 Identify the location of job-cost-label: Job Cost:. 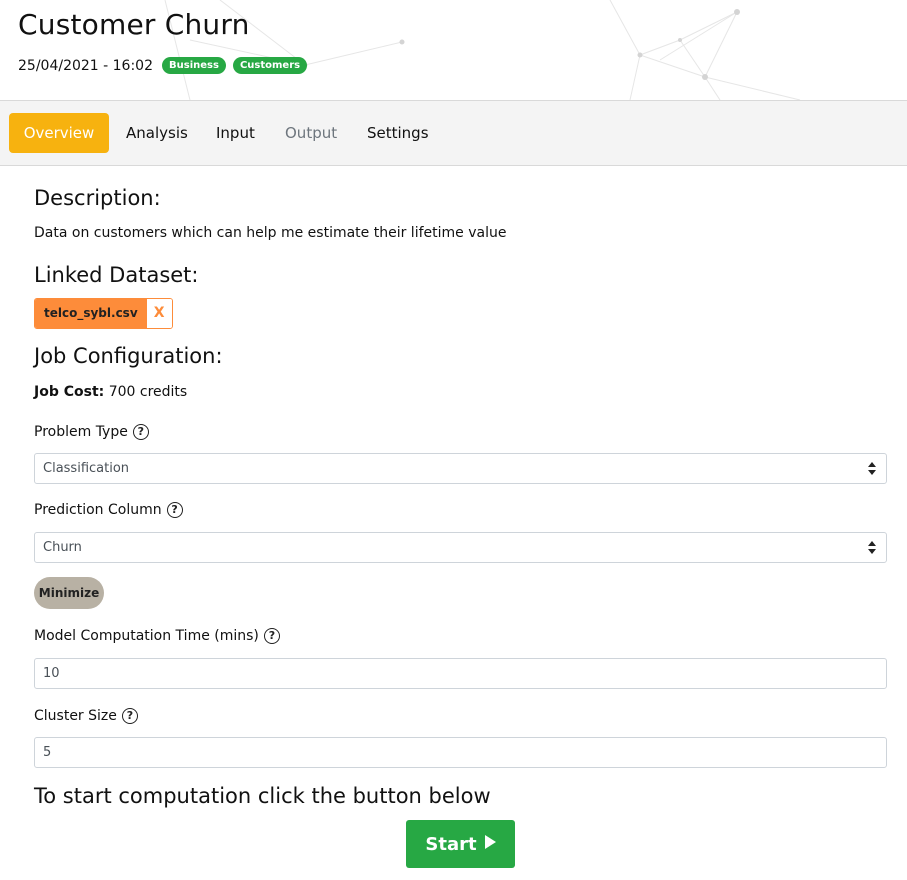
(69, 392).